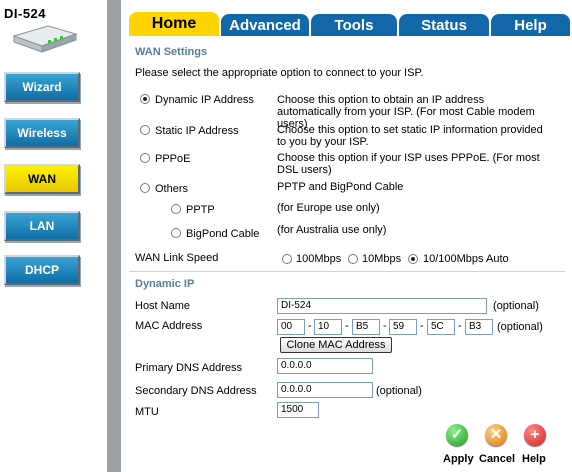 This screenshot has width=572, height=472. I want to click on clone-mac-button: Clone MAC Address, so click(336, 345).